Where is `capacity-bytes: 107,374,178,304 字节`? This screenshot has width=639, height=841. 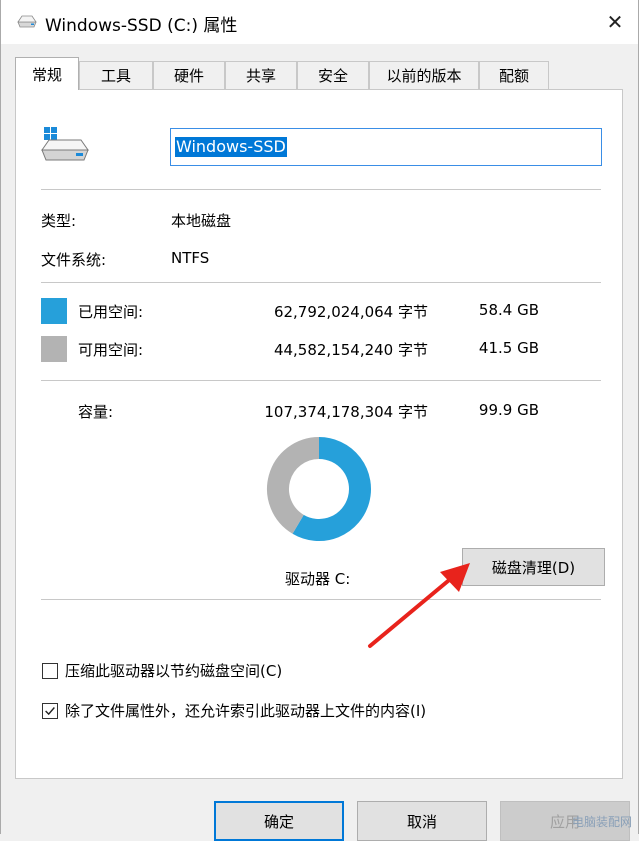
capacity-bytes: 107,374,178,304 字节 is located at coordinates (346, 412).